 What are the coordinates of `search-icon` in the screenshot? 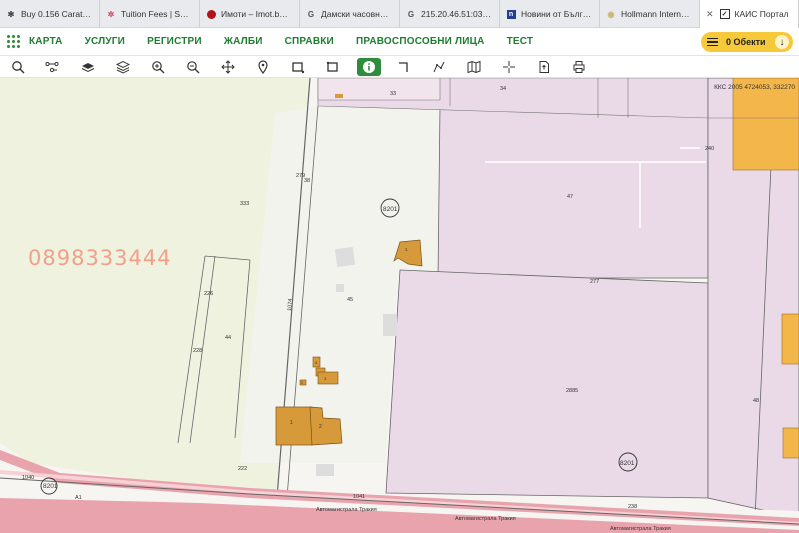 It's located at (18, 67).